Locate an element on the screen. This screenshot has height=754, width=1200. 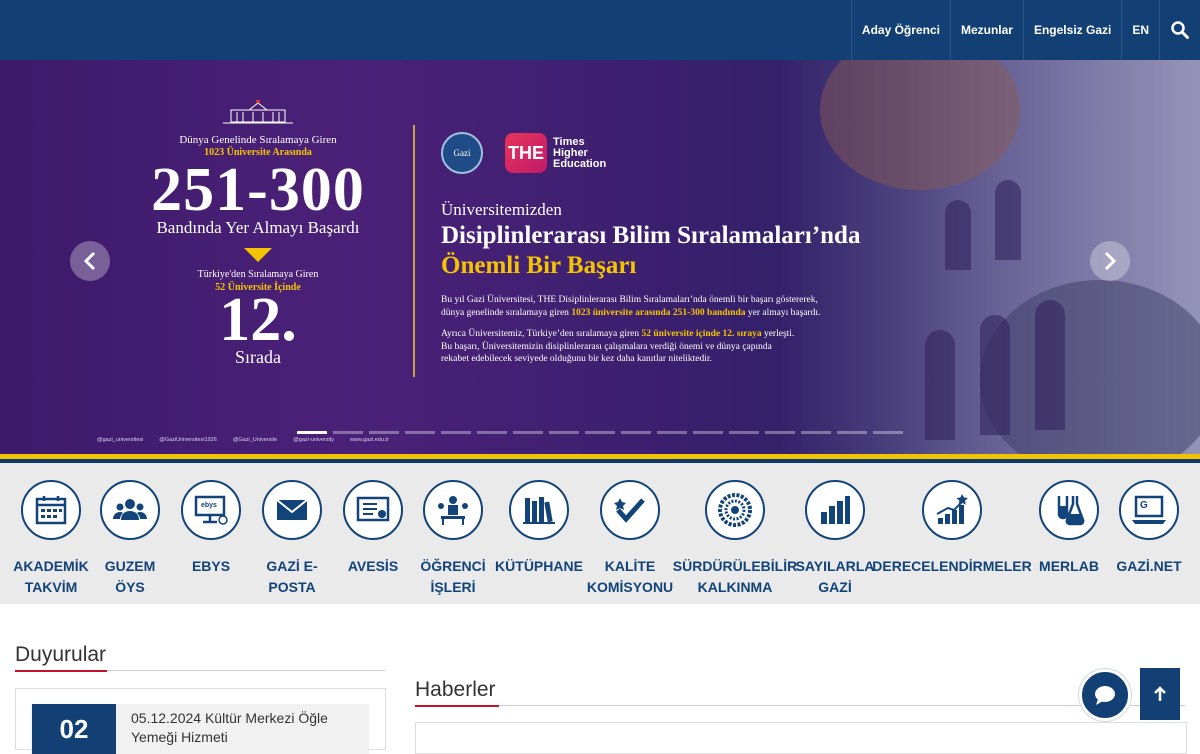
nav-engelsiz-gazi: Engelsiz Gazi is located at coordinates (1071, 30).